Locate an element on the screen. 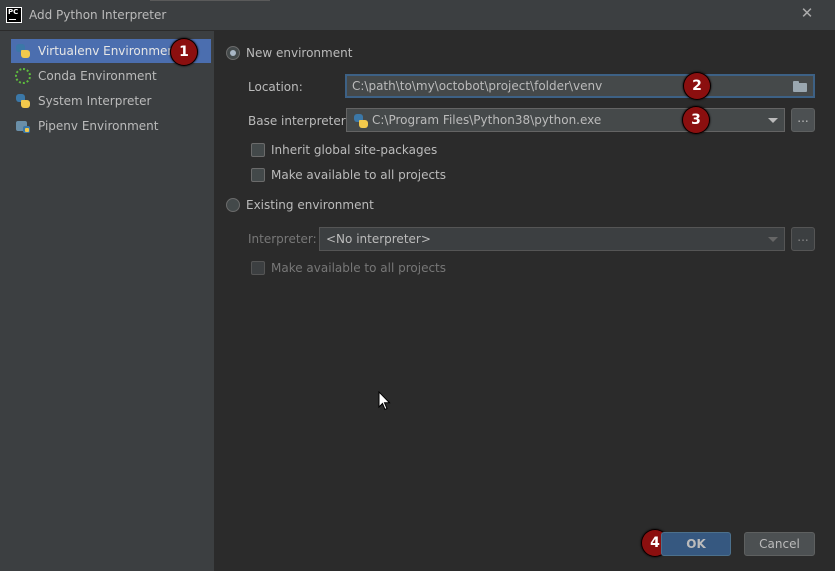 This screenshot has width=835, height=571. mouse-cursor-icon is located at coordinates (384, 401).